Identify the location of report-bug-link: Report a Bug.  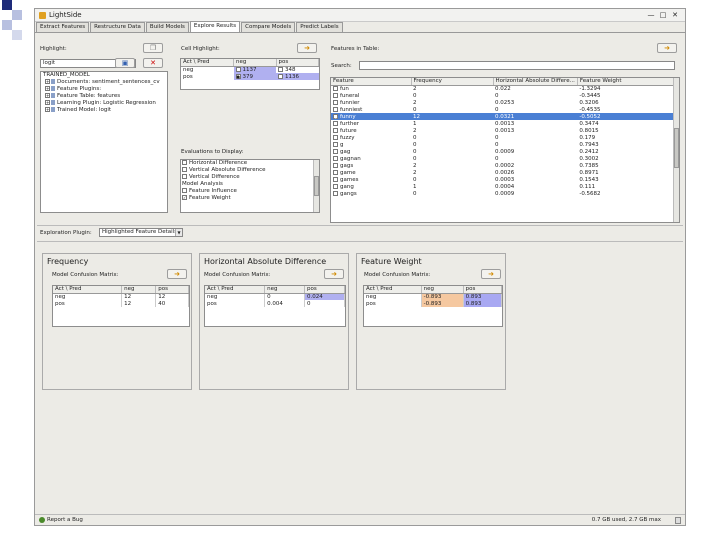
(65, 520).